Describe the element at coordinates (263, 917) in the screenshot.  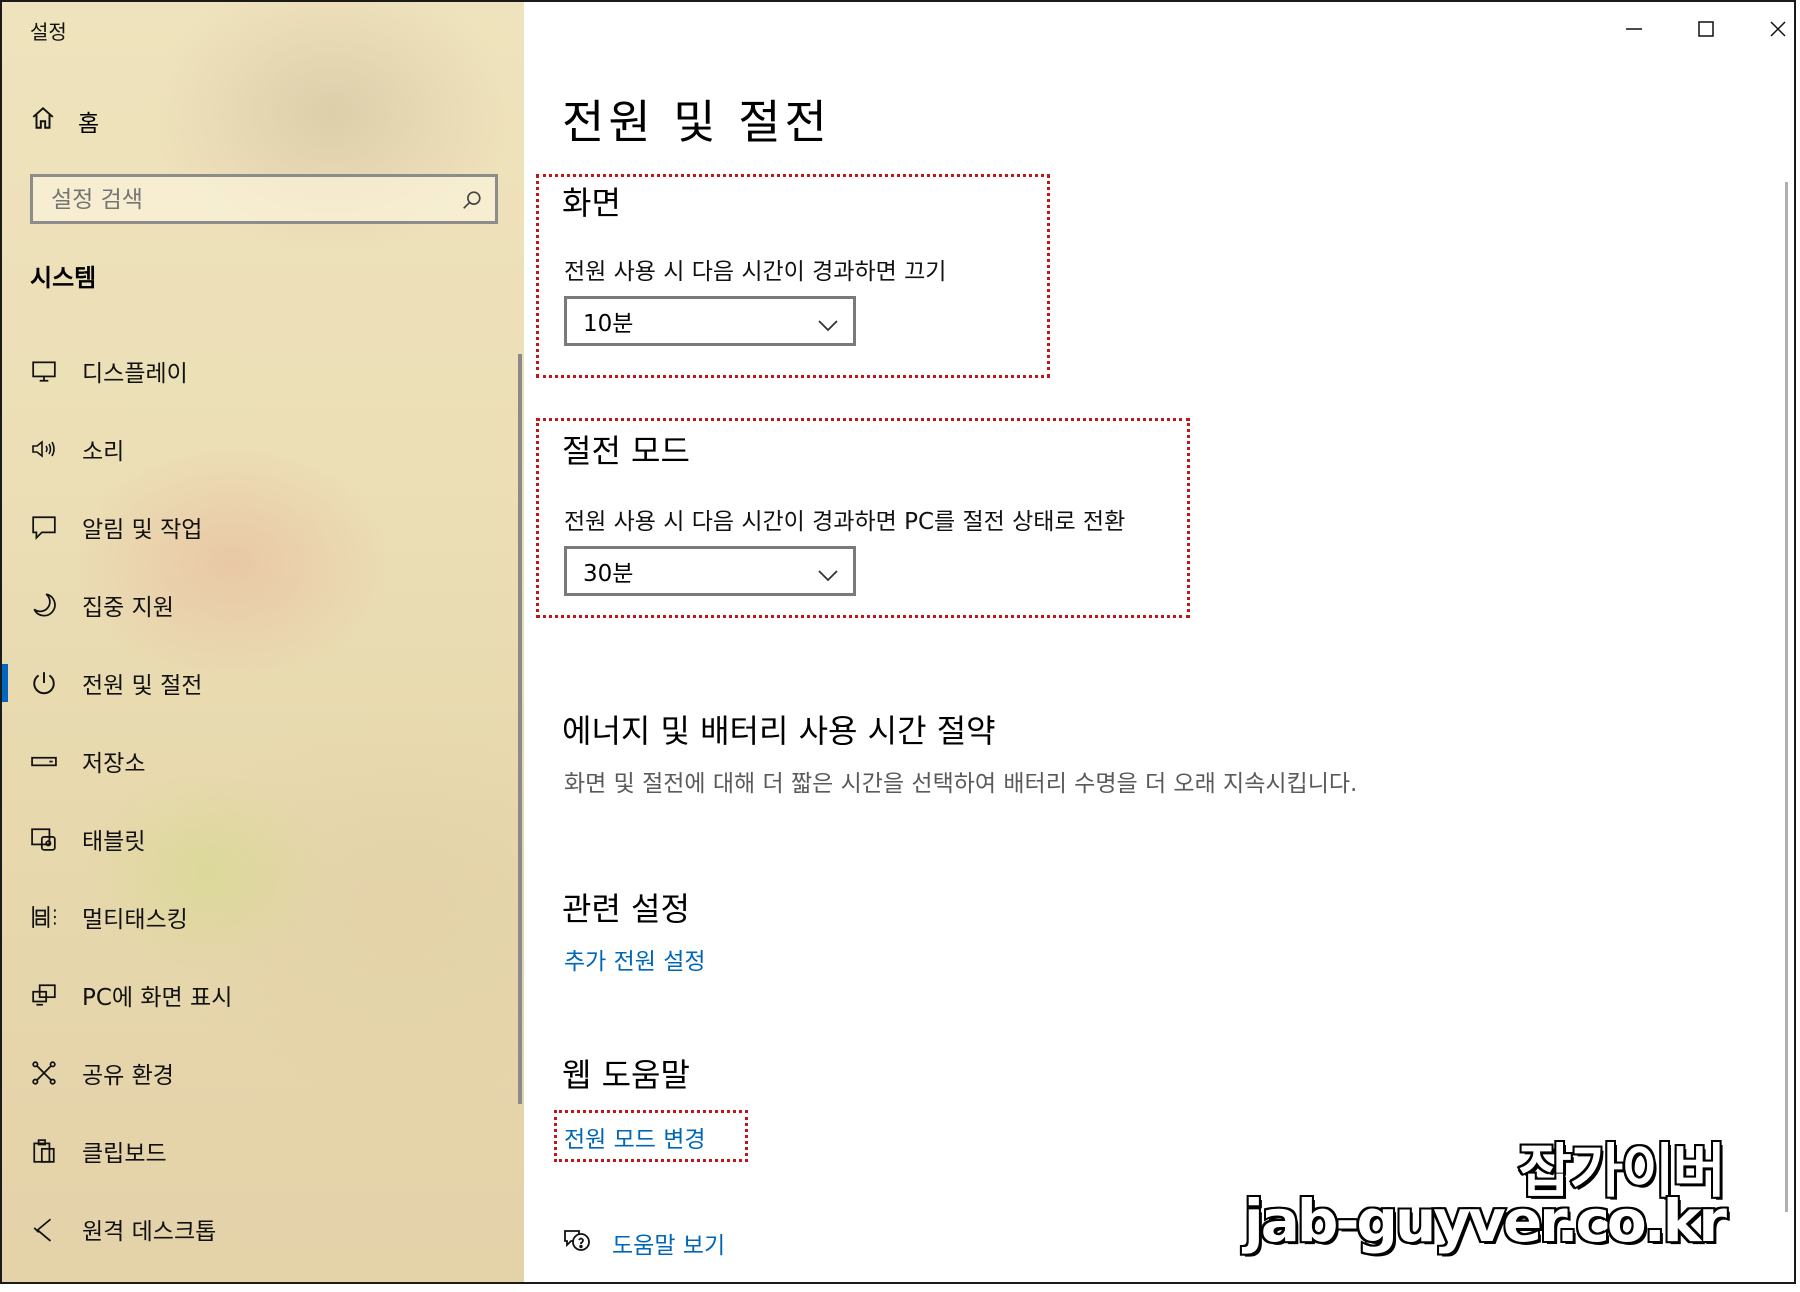
I see `sidebar-item-multitasking: 멀티태스킹` at that location.